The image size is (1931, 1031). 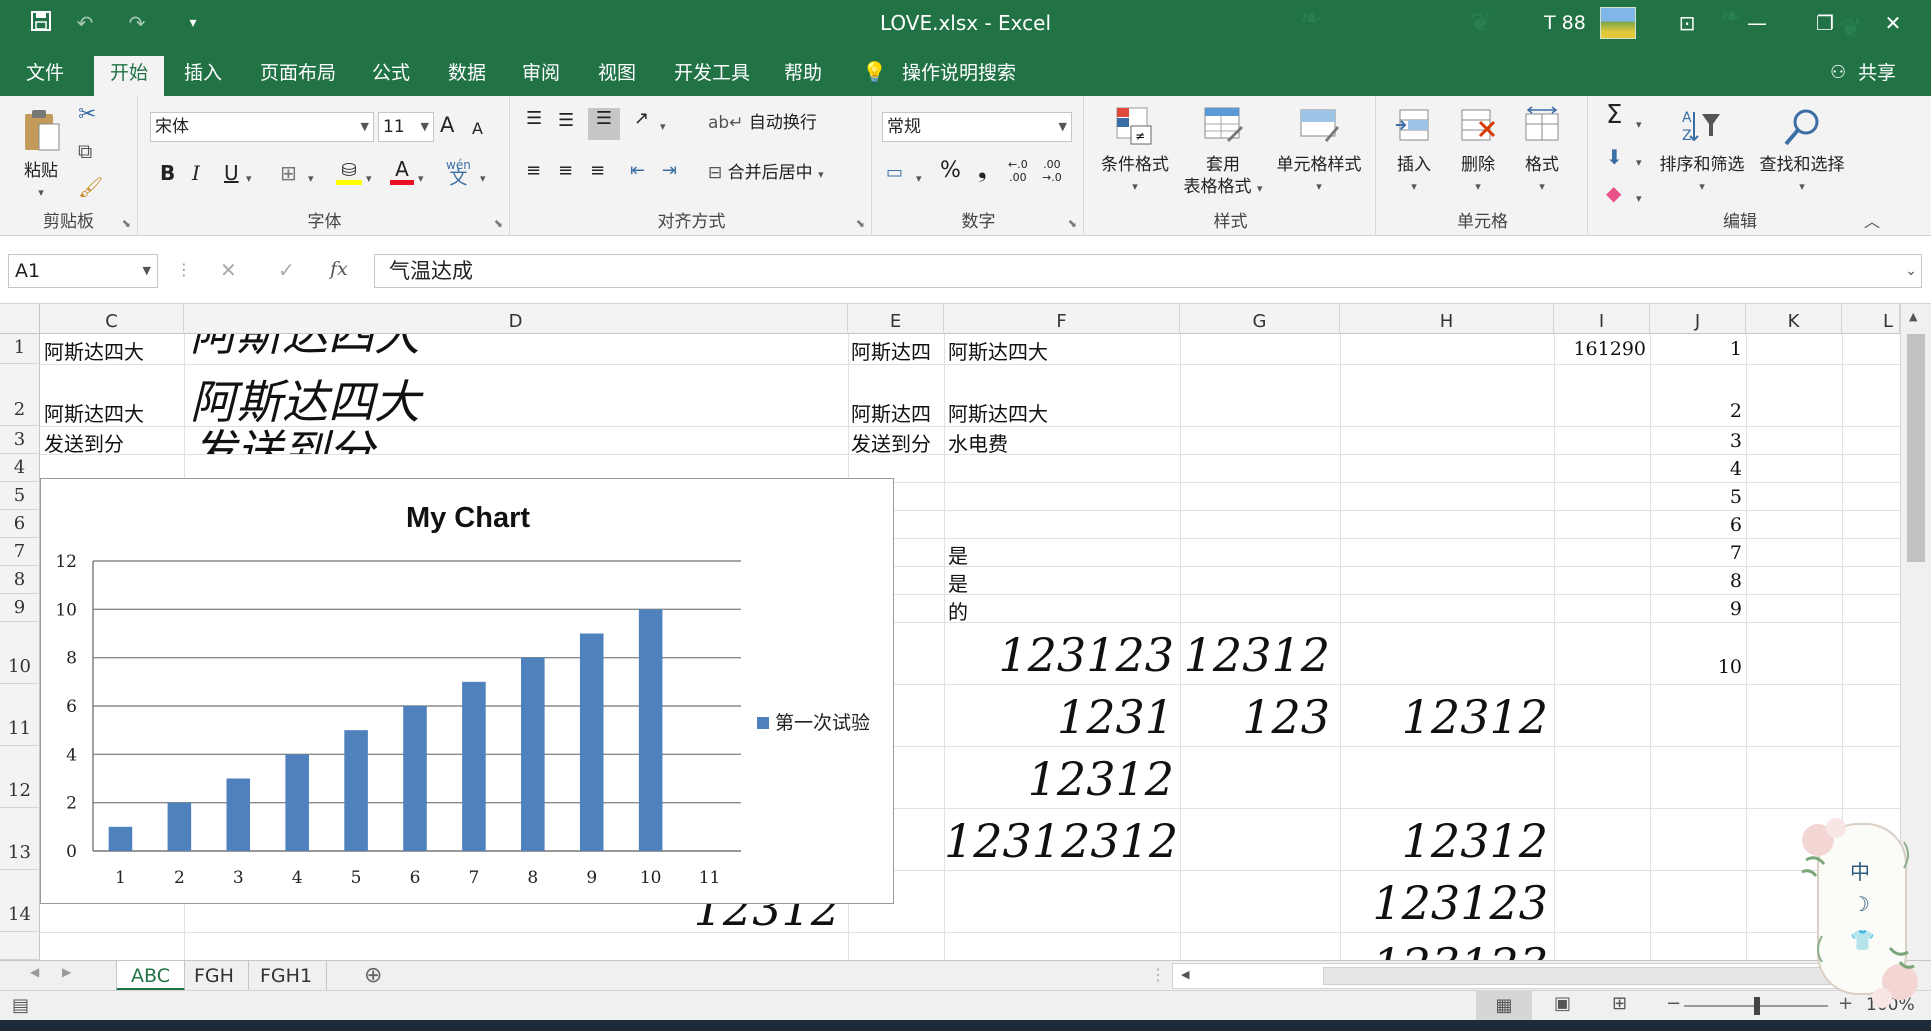 I want to click on tab-page-layout: 页面布局, so click(x=298, y=76).